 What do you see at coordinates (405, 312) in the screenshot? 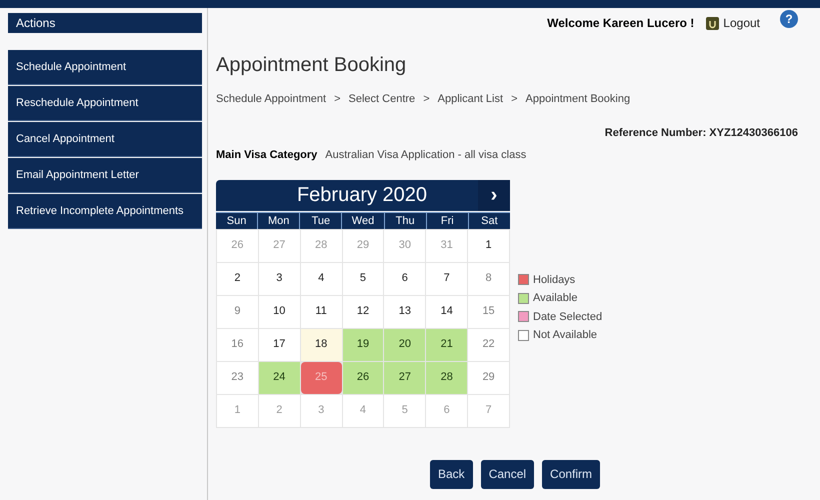
I see `calendar-day: 13` at bounding box center [405, 312].